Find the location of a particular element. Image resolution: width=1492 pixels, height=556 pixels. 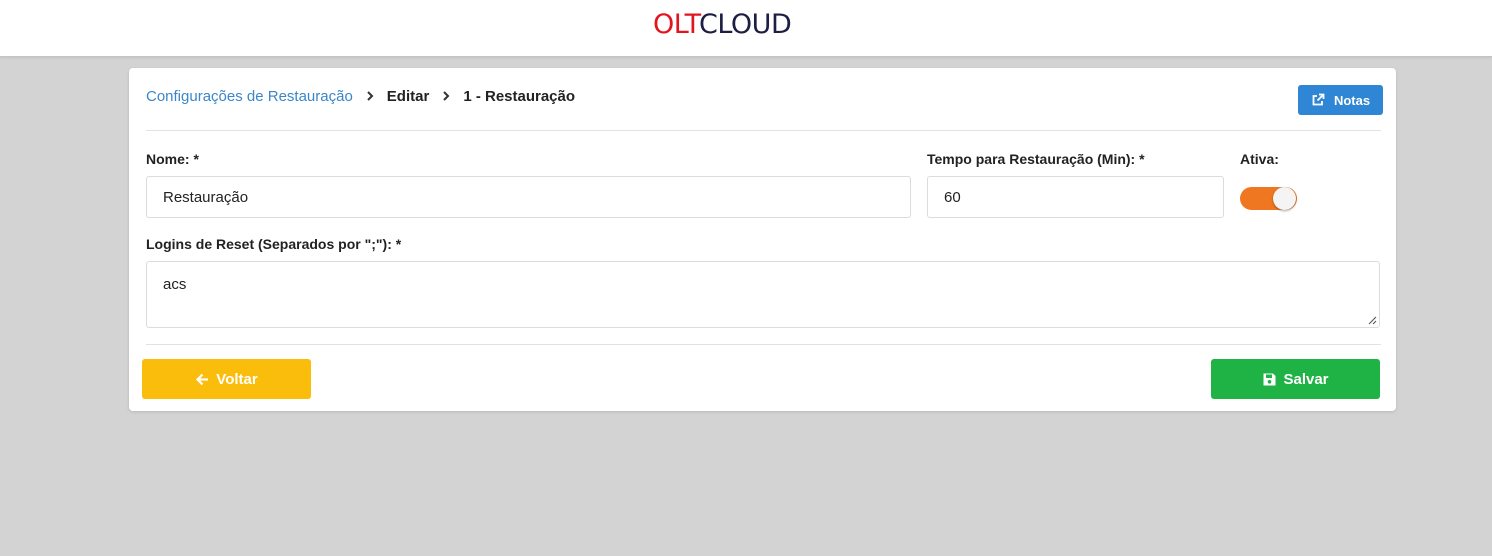

oltcloud-logo: OLTCLOUD is located at coordinates (722, 25).